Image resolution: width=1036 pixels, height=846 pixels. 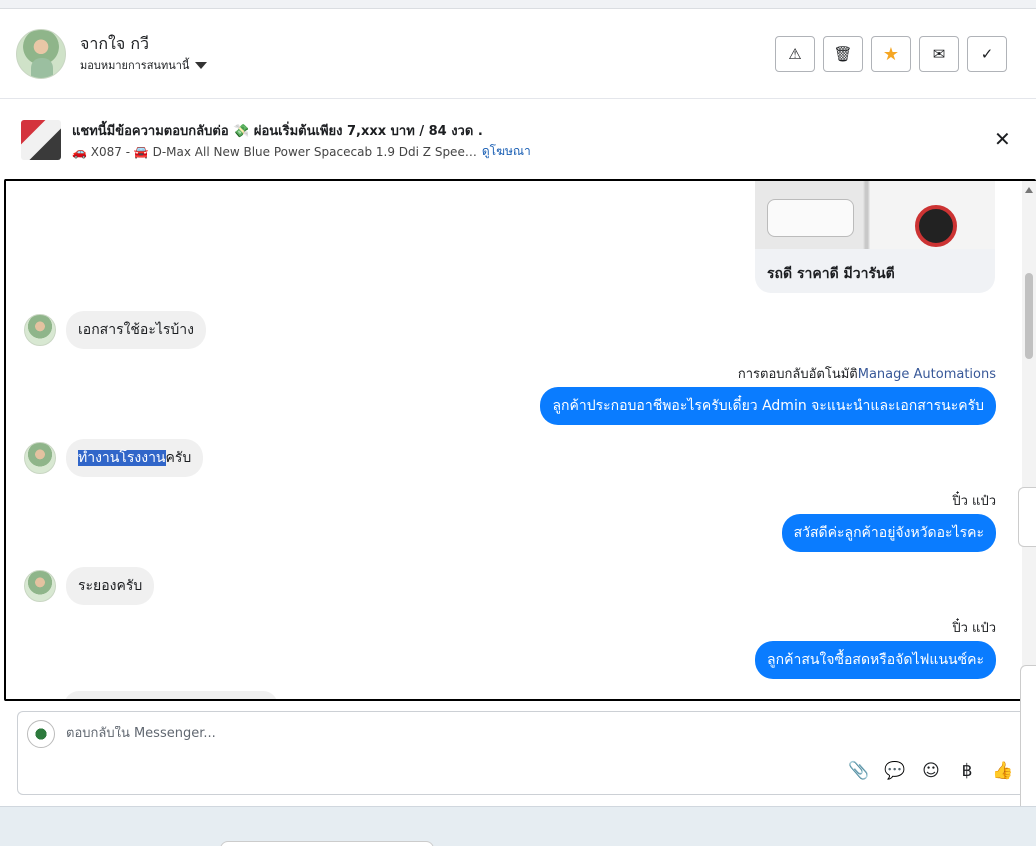 What do you see at coordinates (41, 140) in the screenshot?
I see `ad-thumbnail` at bounding box center [41, 140].